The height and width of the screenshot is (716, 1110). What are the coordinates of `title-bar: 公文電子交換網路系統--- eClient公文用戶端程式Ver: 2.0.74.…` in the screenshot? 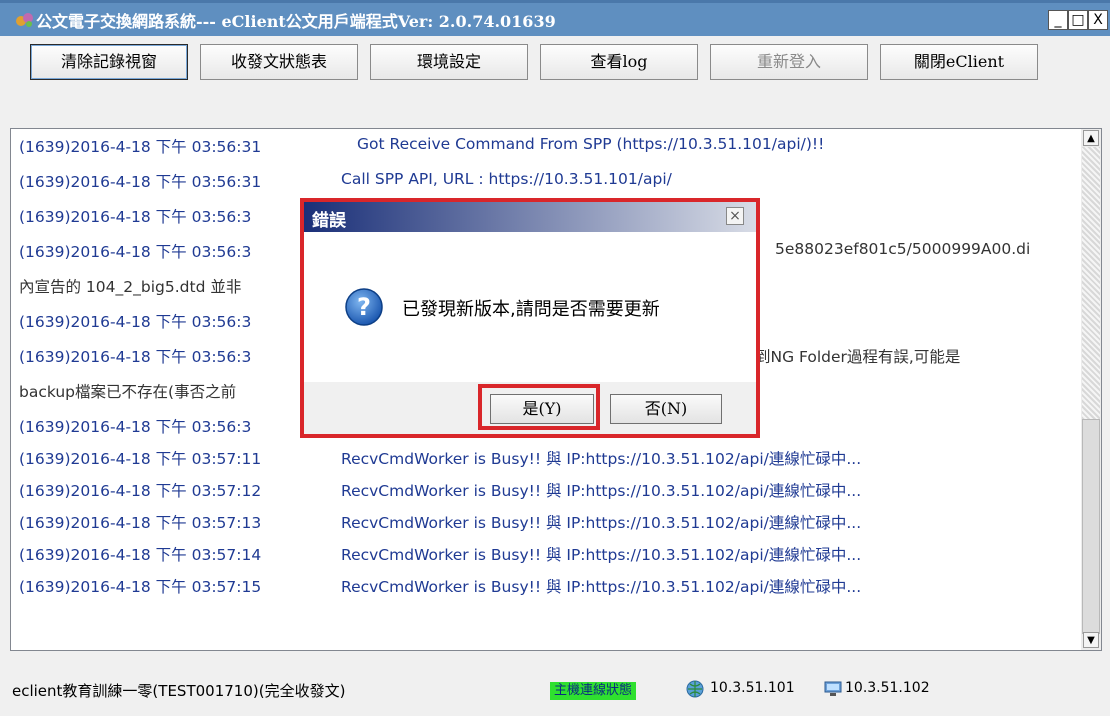 It's located at (555, 18).